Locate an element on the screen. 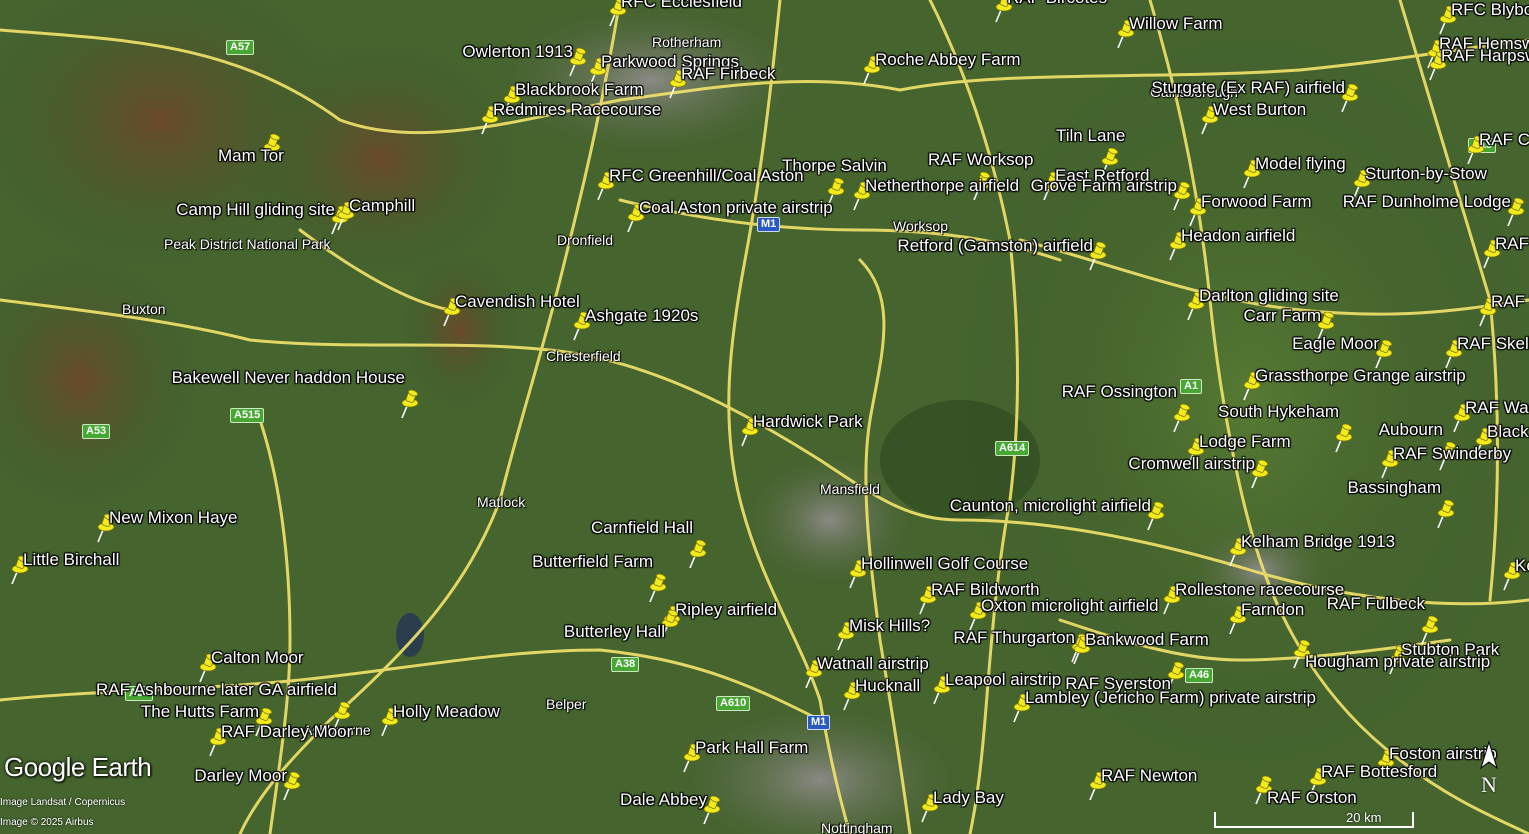  placemark: Leapool airstrip is located at coordinates (994, 688).